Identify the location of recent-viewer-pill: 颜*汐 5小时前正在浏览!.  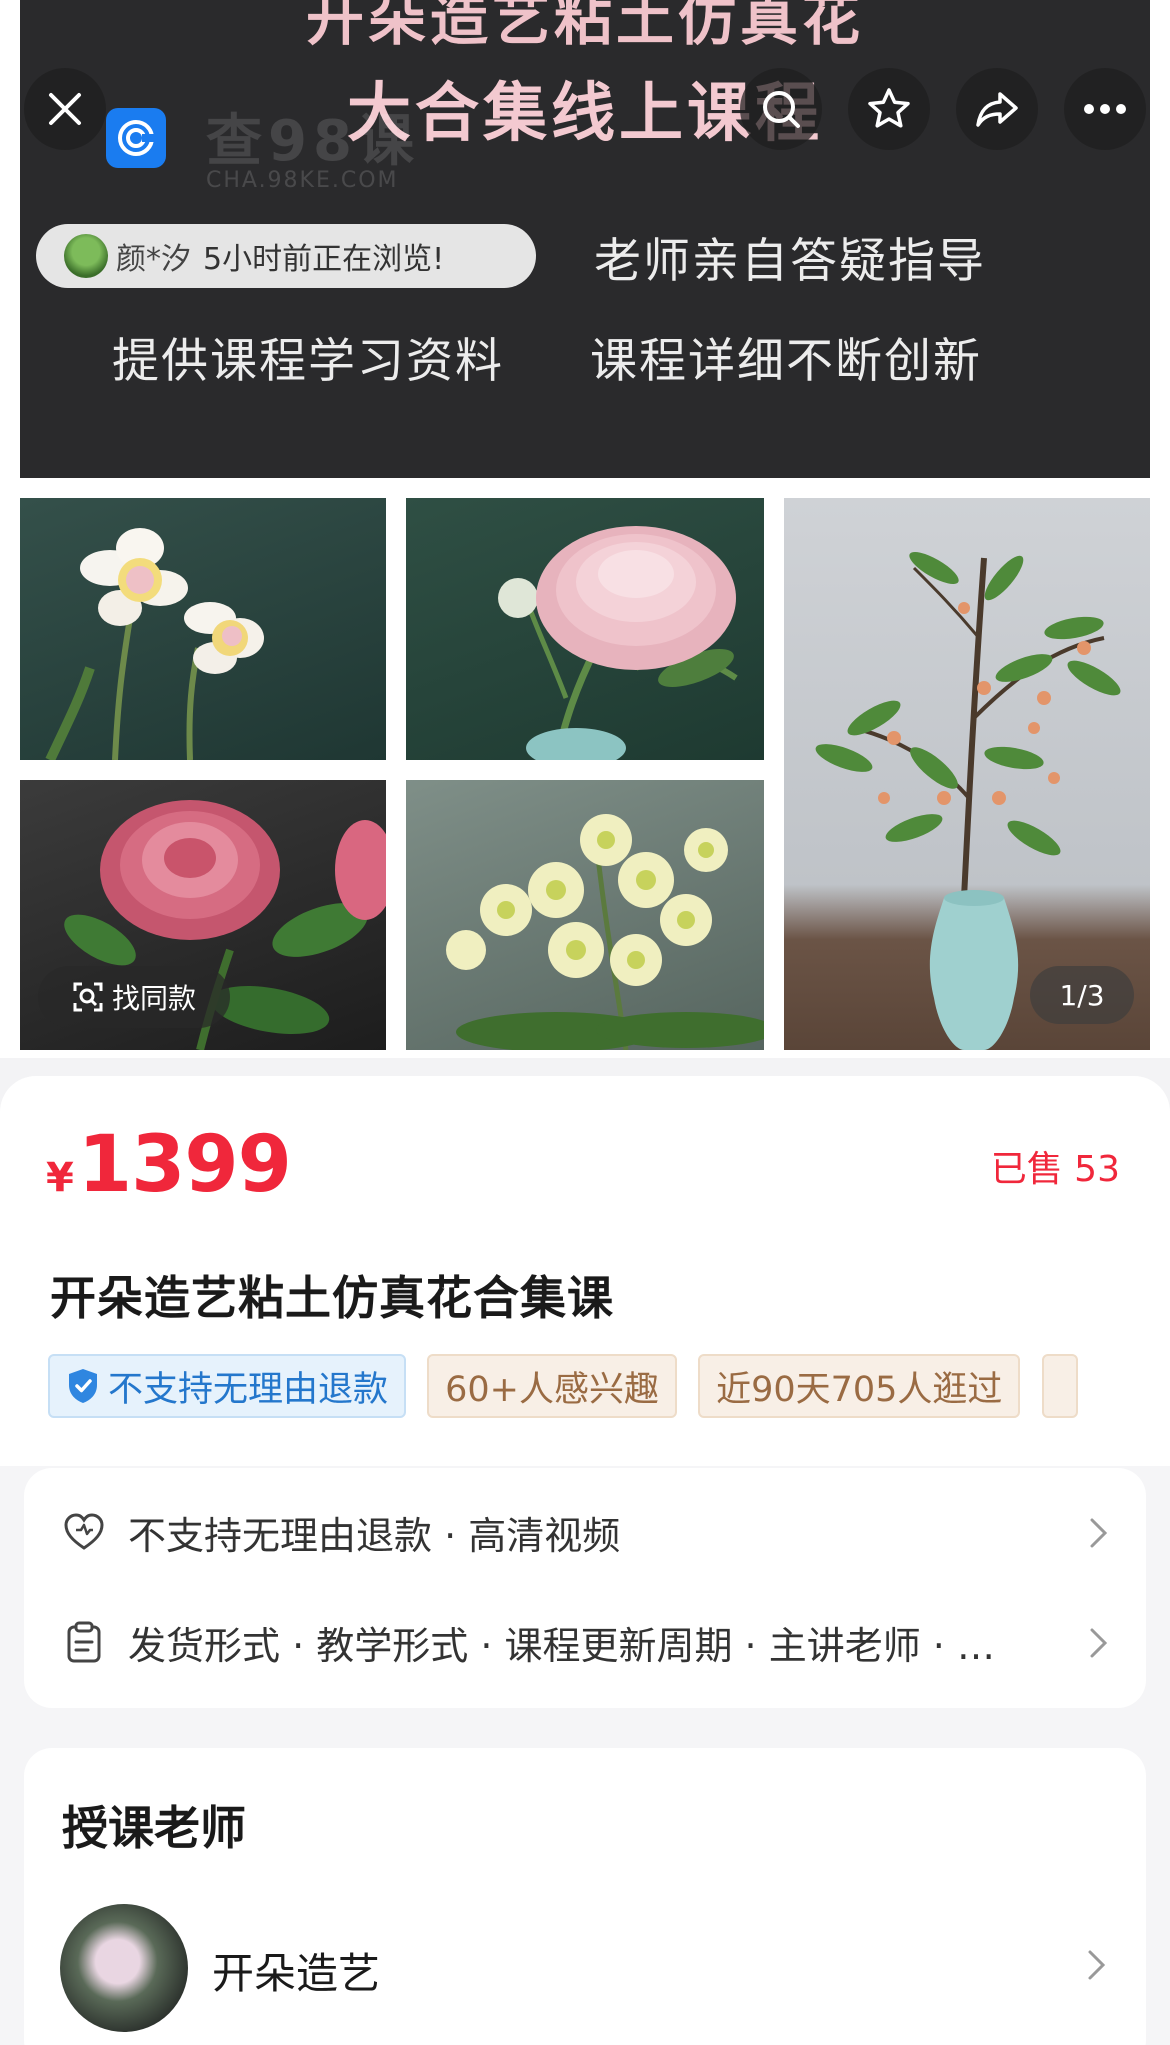
(286, 256).